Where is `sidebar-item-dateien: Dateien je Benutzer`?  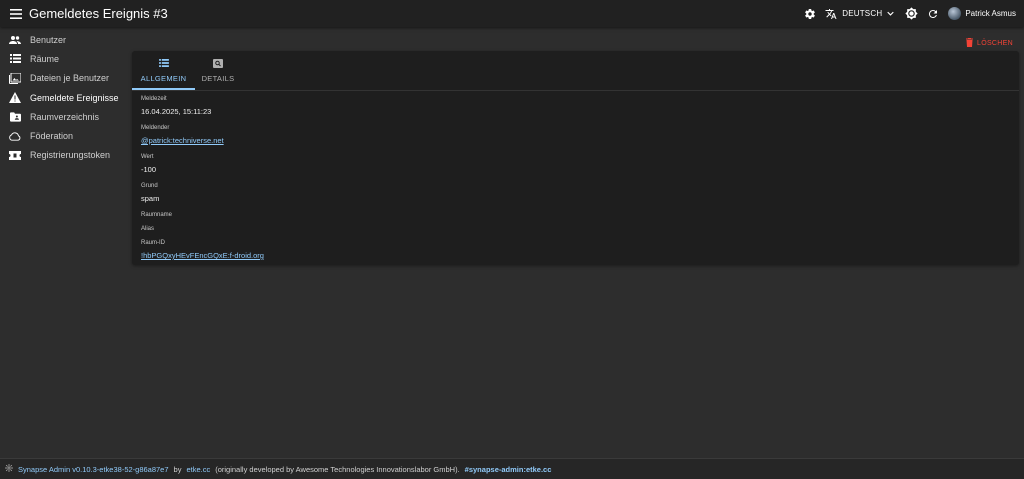
sidebar-item-dateien: Dateien je Benutzer is located at coordinates (64, 78).